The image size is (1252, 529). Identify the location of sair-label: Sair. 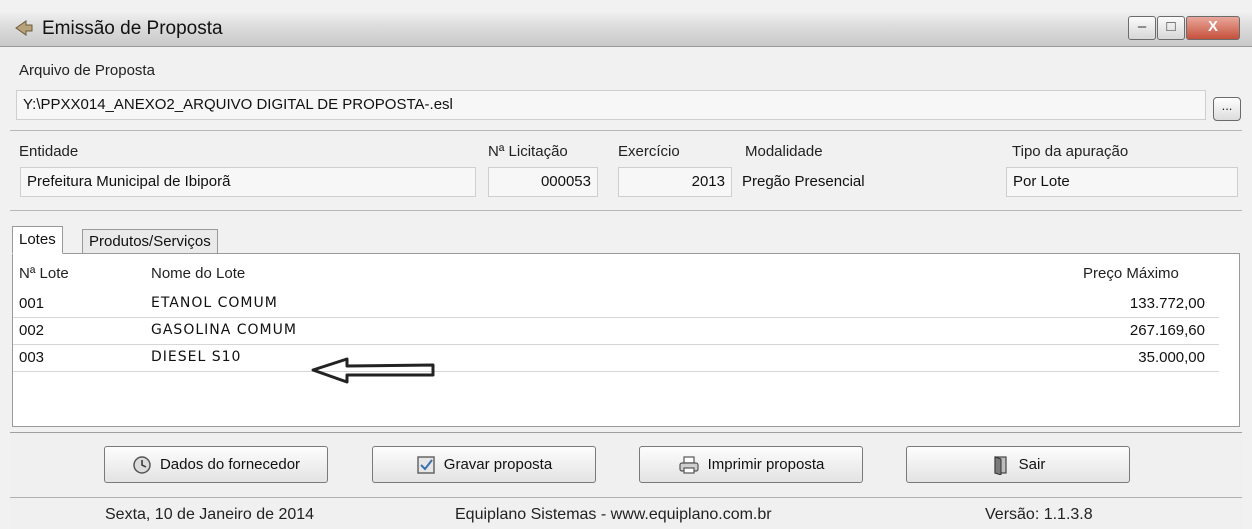
(1032, 464).